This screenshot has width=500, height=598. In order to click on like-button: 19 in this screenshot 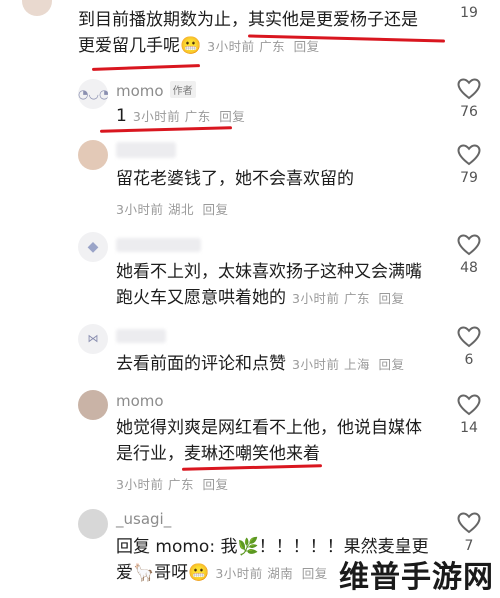, I will do `click(469, 13)`.